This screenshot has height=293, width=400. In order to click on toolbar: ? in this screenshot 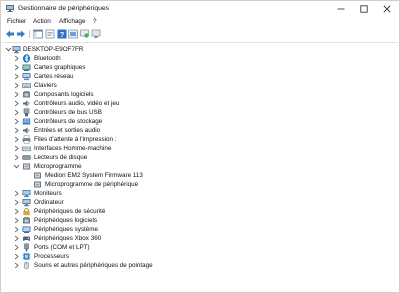, I will do `click(200, 34)`.